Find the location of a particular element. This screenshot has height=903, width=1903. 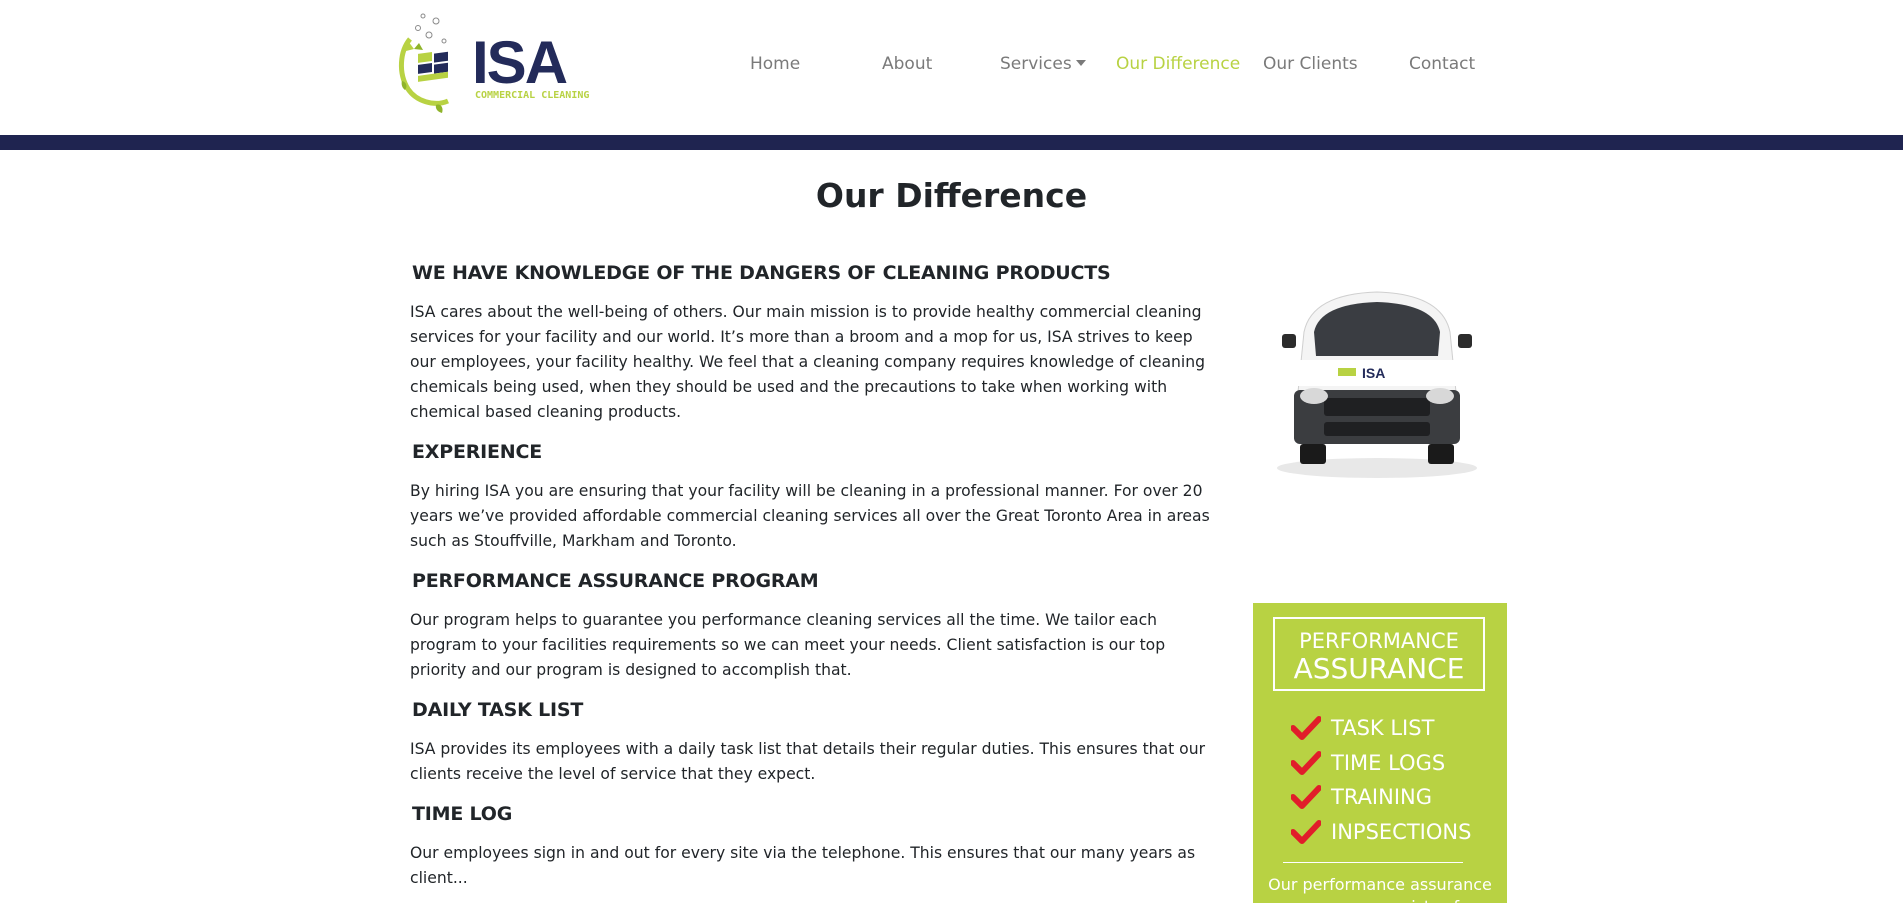

logo-tagline: COMMERCIAL CLEANING is located at coordinates (532, 95).